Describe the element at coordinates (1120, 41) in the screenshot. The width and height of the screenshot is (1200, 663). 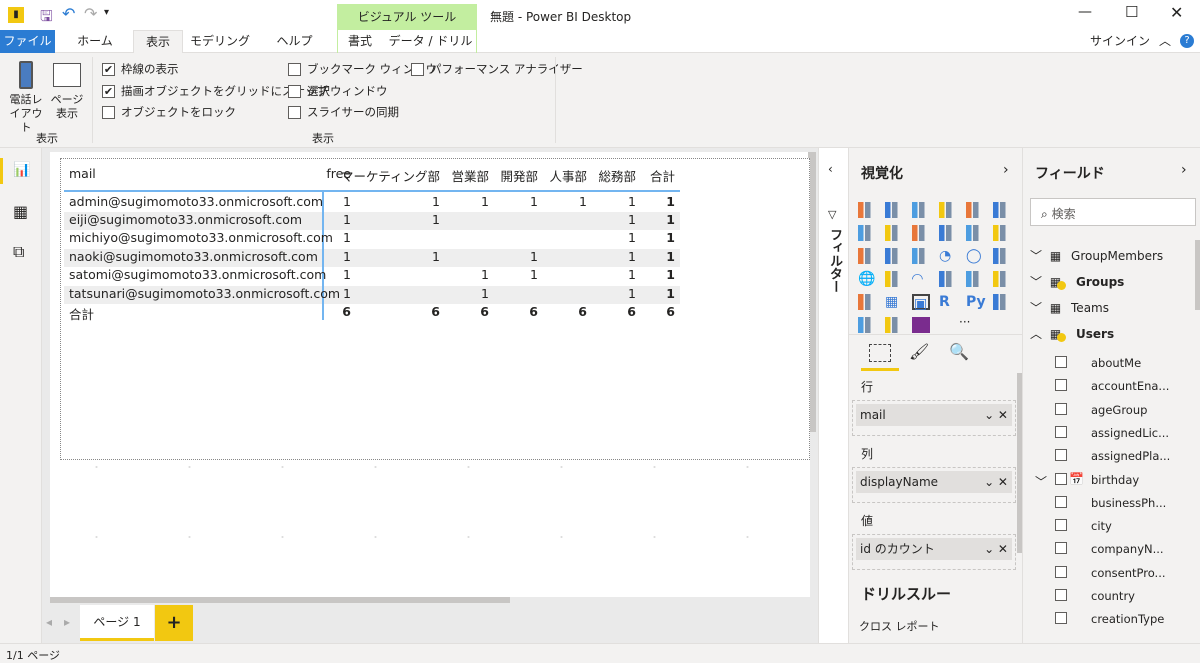
I see `signin-link: サインイン` at that location.